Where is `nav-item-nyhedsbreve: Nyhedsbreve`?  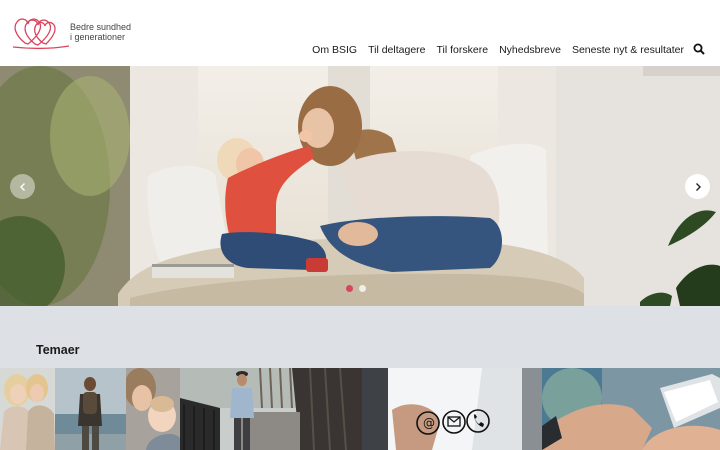 nav-item-nyhedsbreve: Nyhedsbreve is located at coordinates (530, 50).